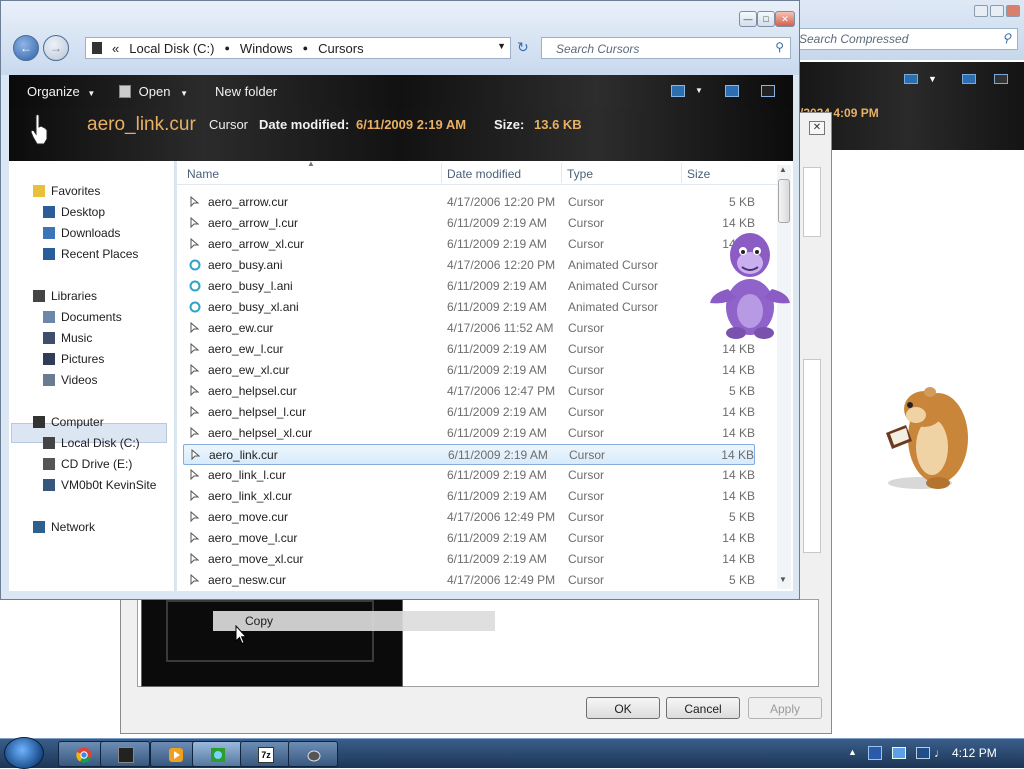 This screenshot has width=1024, height=769. I want to click on close-button: ✕, so click(785, 19).